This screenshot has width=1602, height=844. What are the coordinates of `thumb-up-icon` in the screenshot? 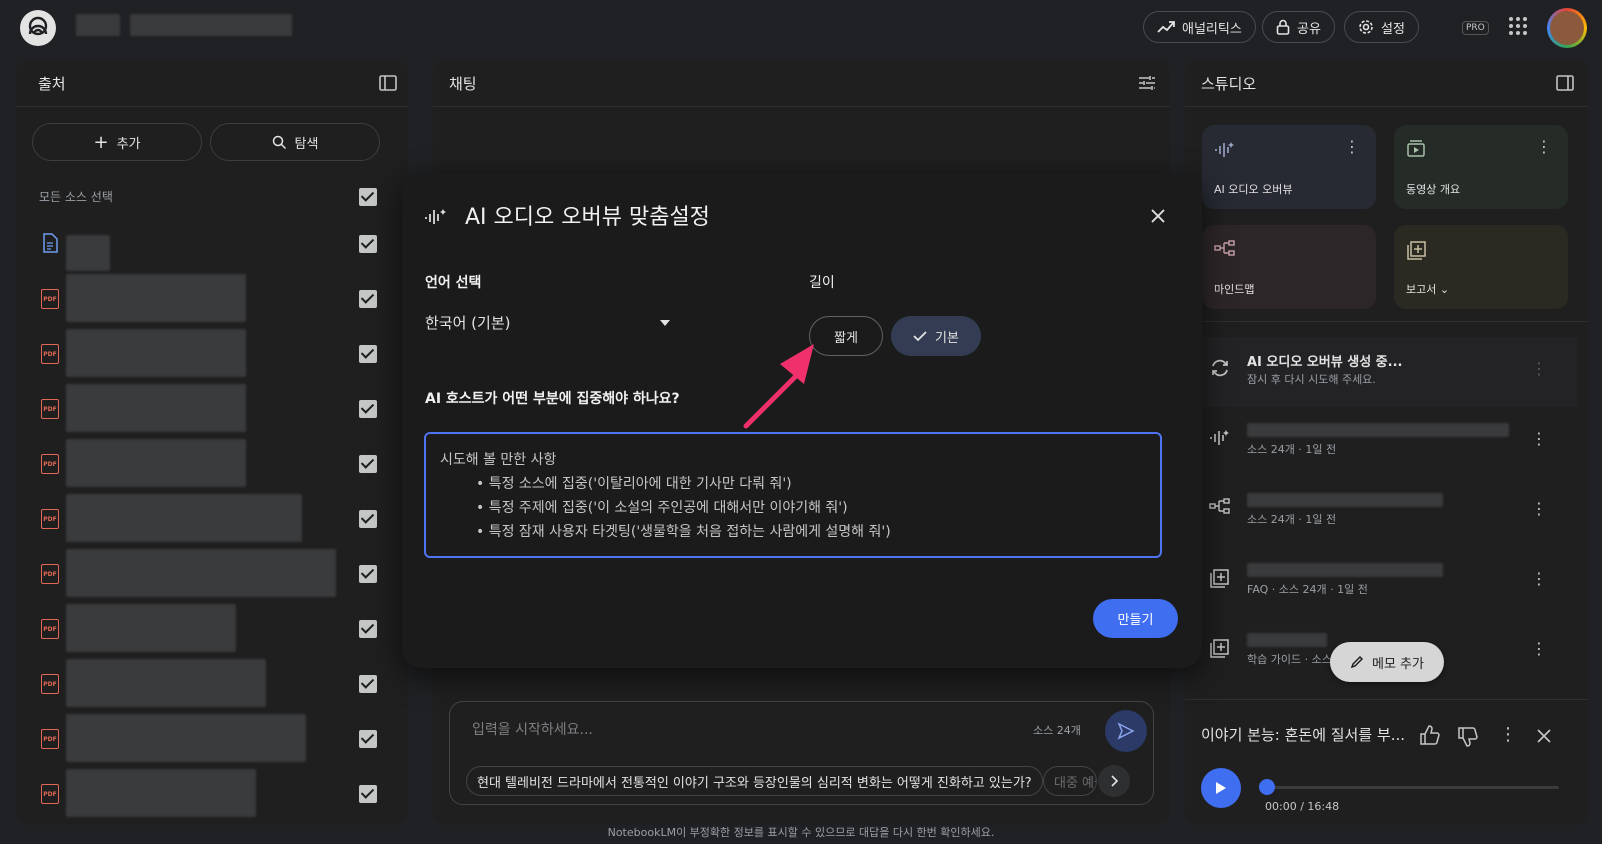 It's located at (1430, 735).